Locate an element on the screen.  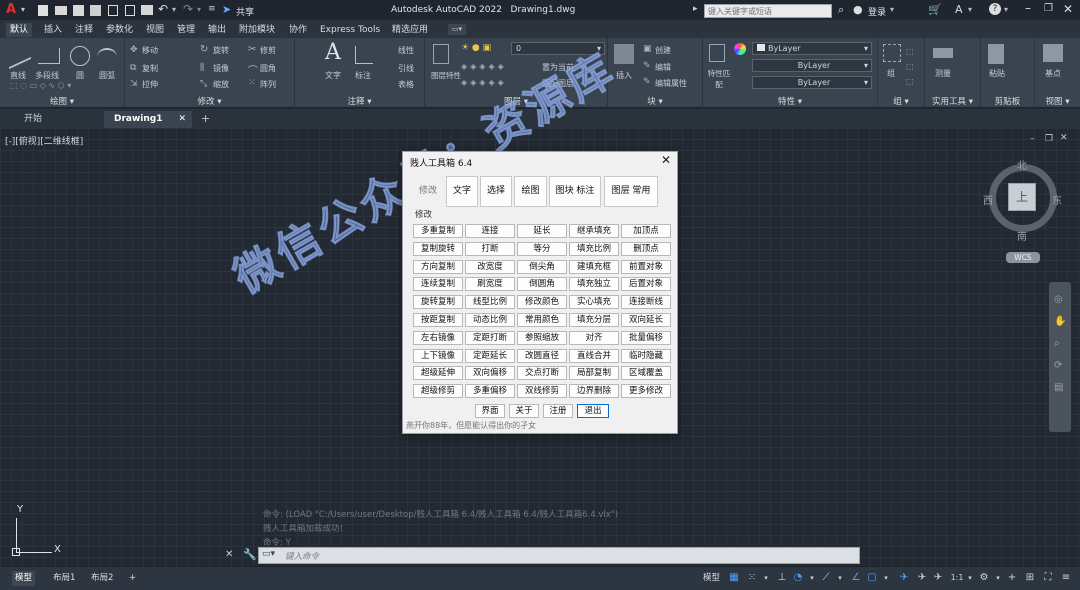
layer-state-icons: ☀ ● ▣ is located at coordinates (476, 48).